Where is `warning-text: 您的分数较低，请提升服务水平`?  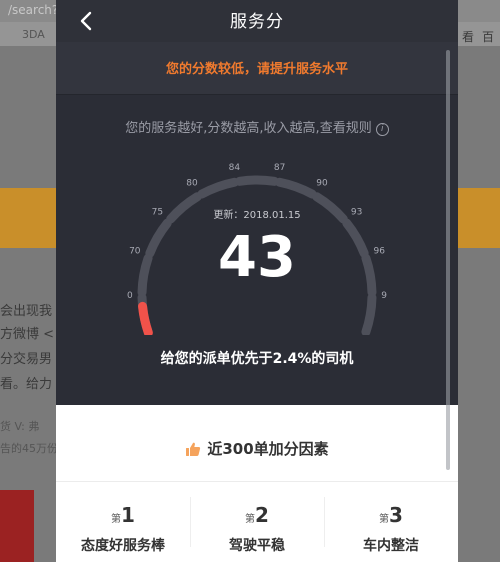
warning-text: 您的分数较低，请提升服务水平 is located at coordinates (256, 69).